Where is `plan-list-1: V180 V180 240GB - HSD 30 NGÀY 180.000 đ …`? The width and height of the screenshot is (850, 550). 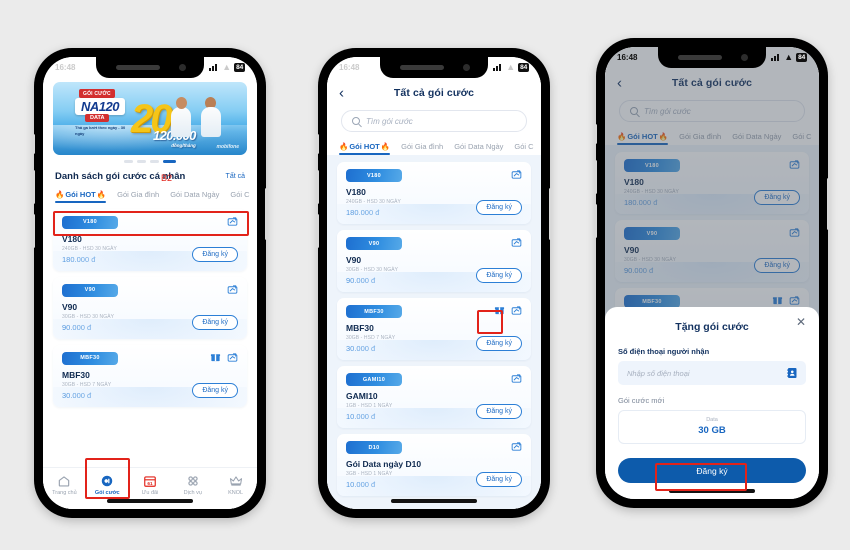 plan-list-1: V180 V180 240GB - HSD 30 NGÀY 180.000 đ … is located at coordinates (150, 334).